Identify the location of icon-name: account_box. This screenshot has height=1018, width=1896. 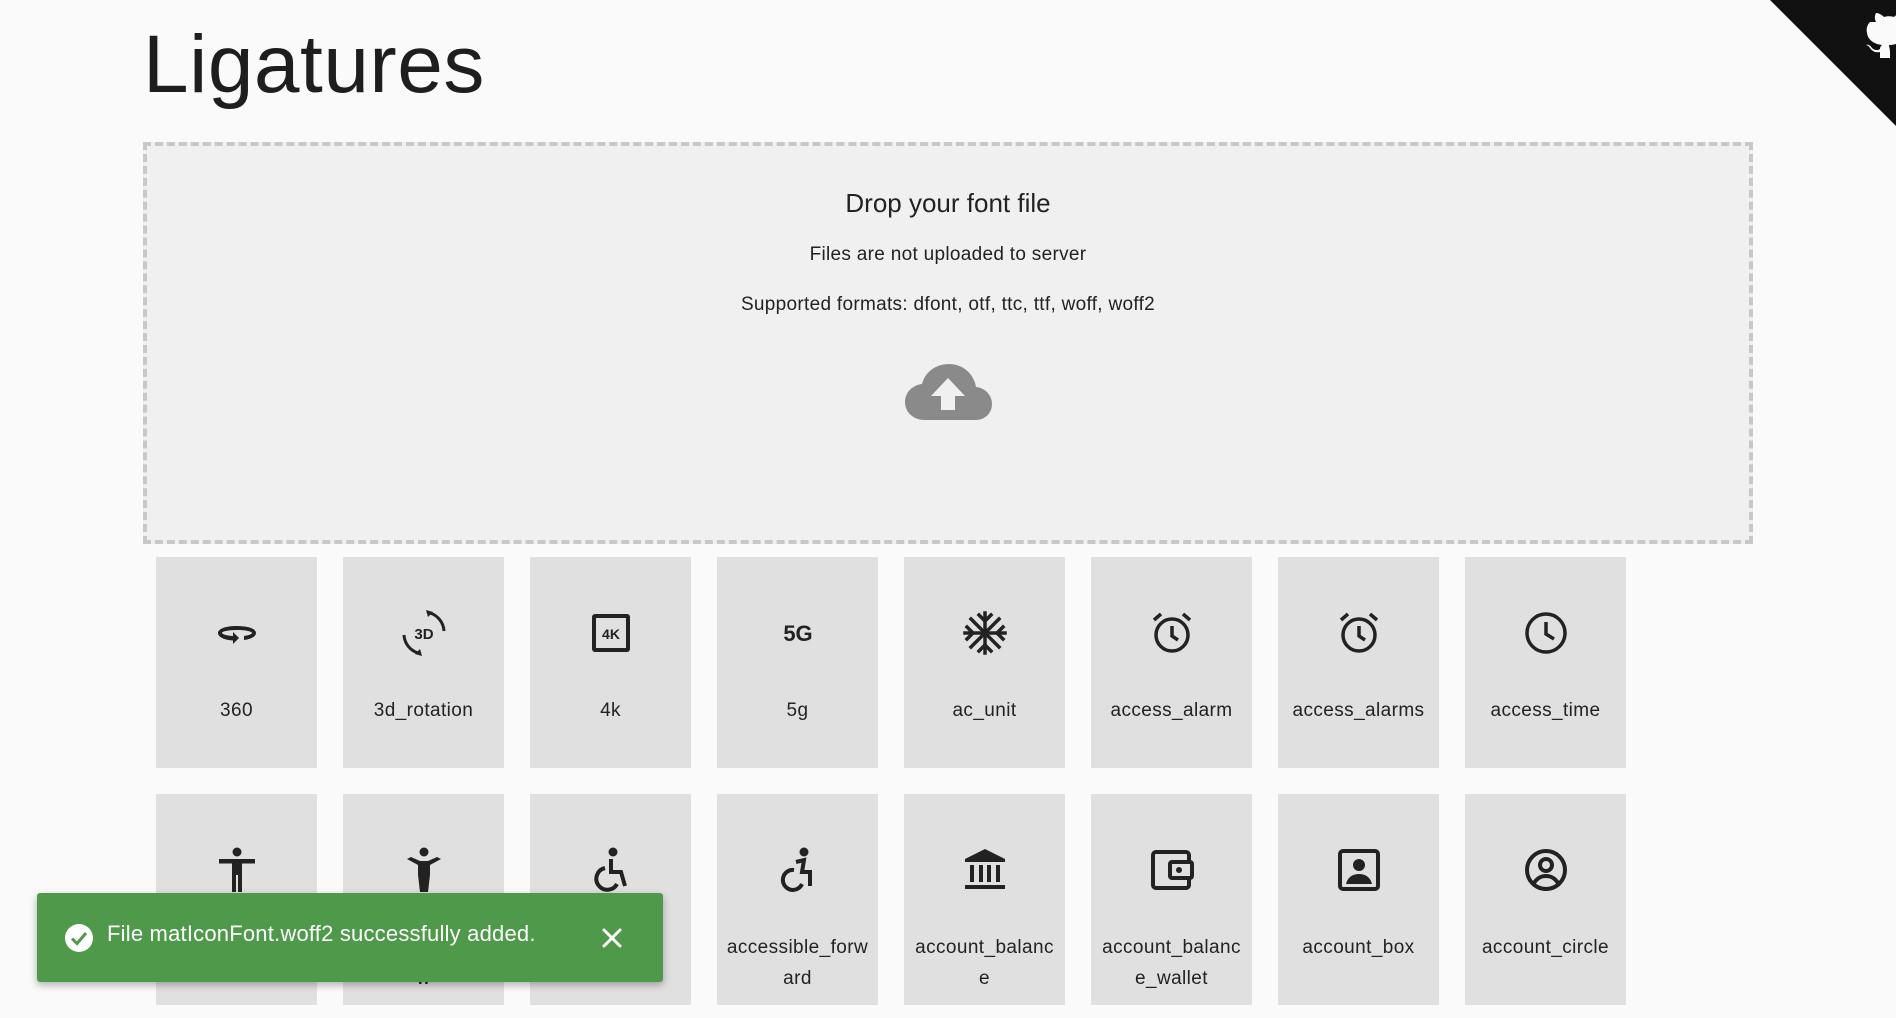
(1358, 947).